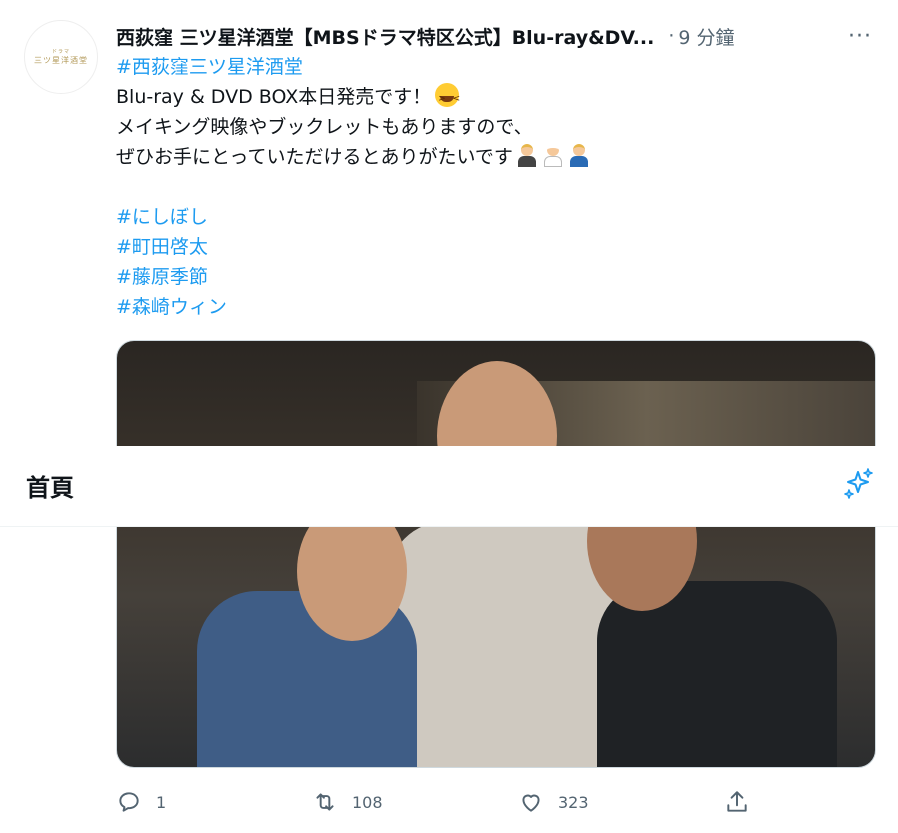 This screenshot has width=898, height=833. I want to click on home-header-bar: 首頁, so click(449, 486).